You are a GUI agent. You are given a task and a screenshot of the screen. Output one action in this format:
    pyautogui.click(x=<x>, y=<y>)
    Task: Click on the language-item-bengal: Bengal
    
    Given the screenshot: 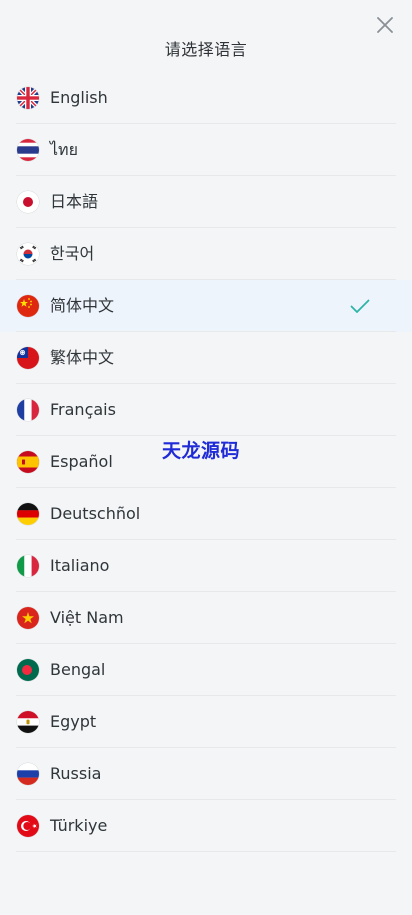 What is the action you would take?
    pyautogui.click(x=206, y=670)
    